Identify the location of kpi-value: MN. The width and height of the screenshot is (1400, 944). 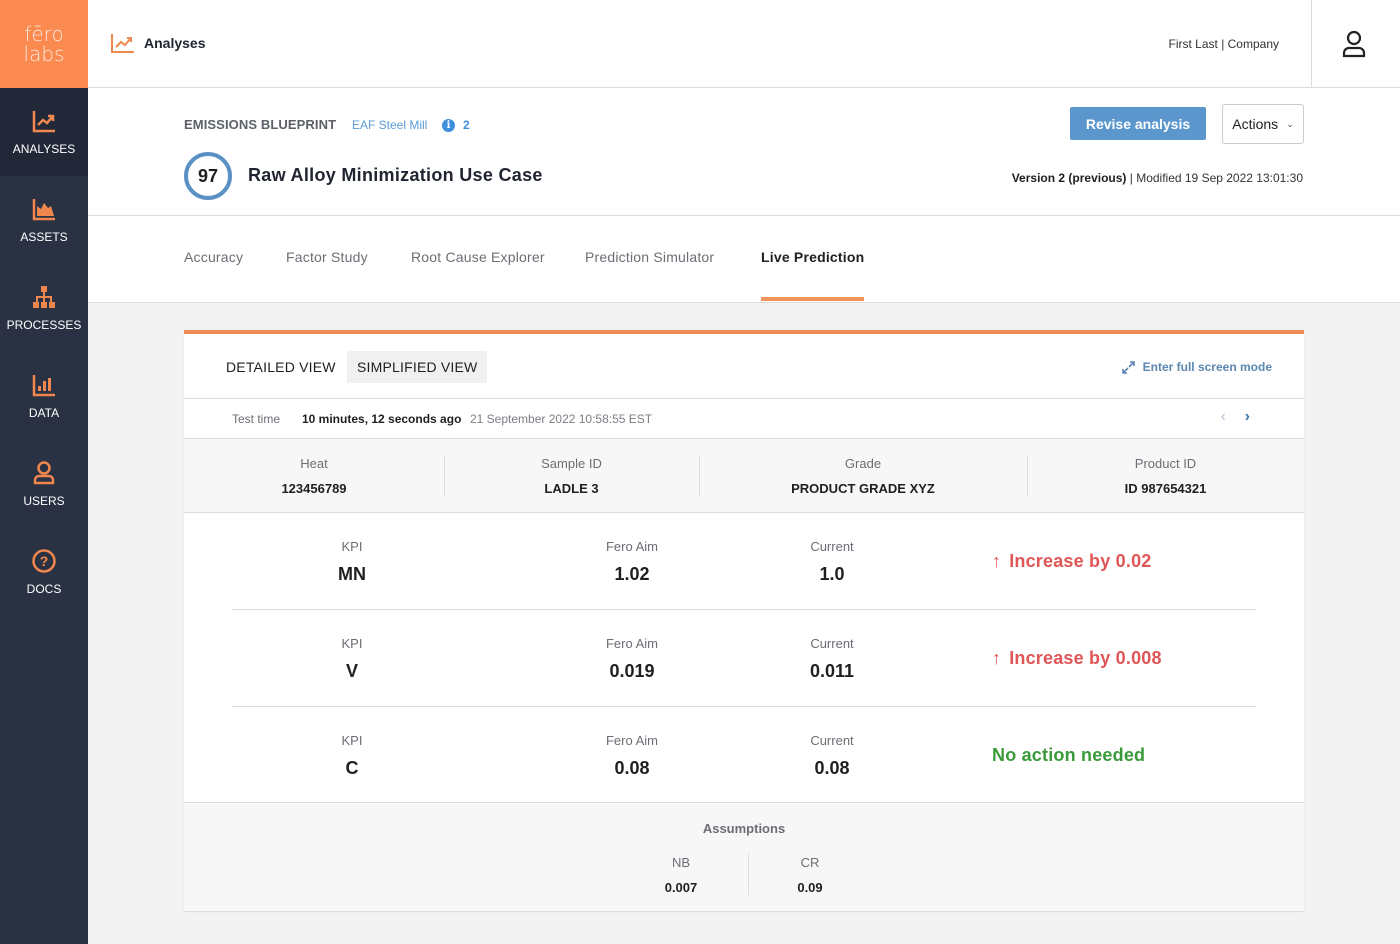
(352, 574).